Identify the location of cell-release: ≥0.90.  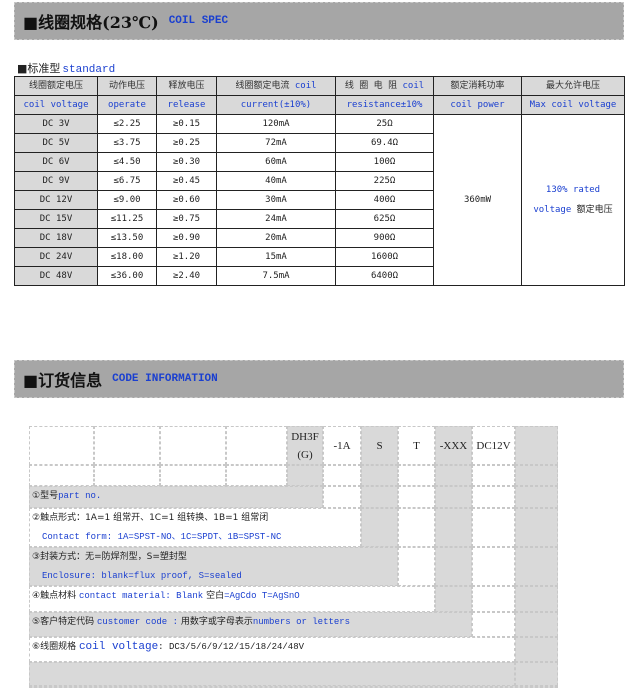
(186, 238).